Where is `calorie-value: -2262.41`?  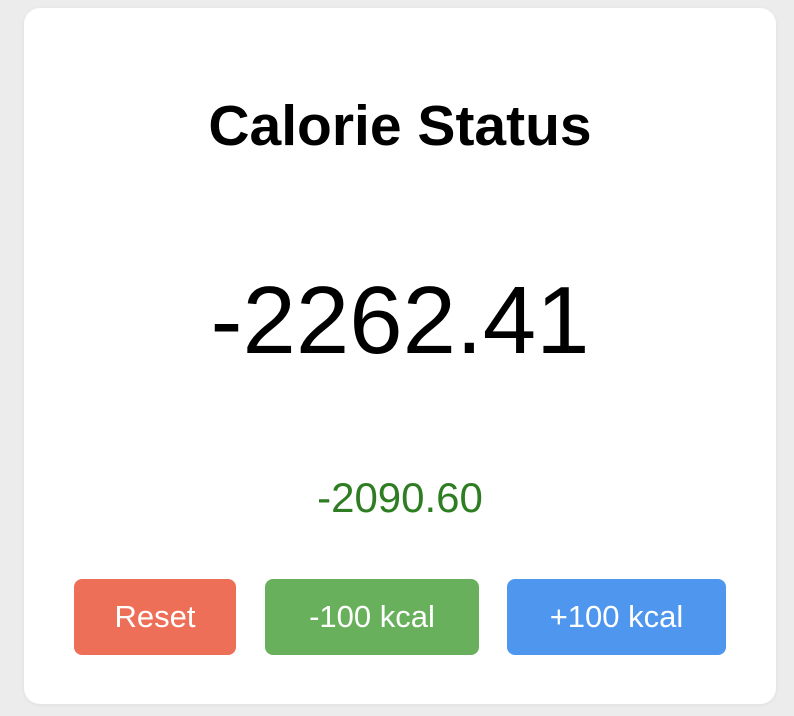
calorie-value: -2262.41 is located at coordinates (400, 320).